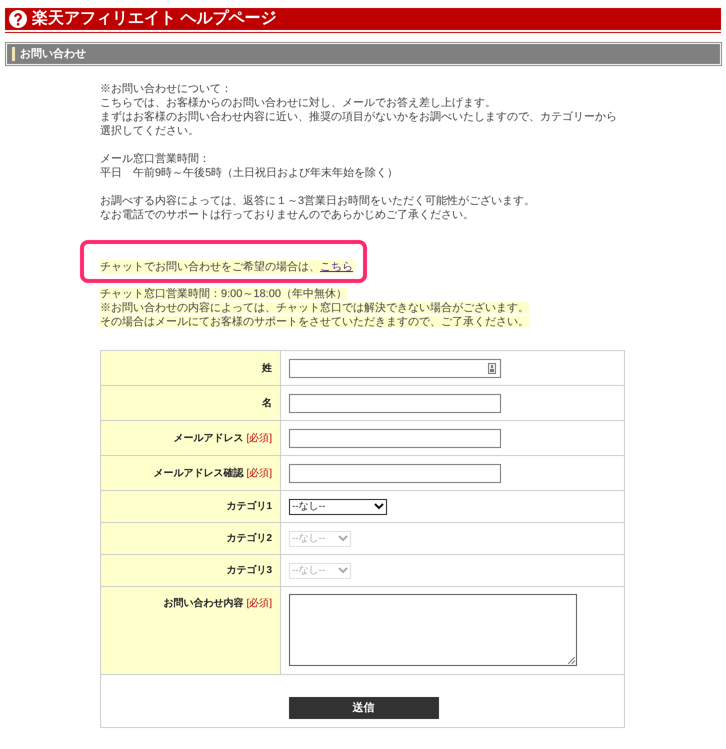  What do you see at coordinates (359, 124) in the screenshot?
I see `info-text: まずはお客様のお問い合わせ内容に近い、推奨の項目がないかをお調べいたしますので、カテゴリーから選択してください。` at bounding box center [359, 124].